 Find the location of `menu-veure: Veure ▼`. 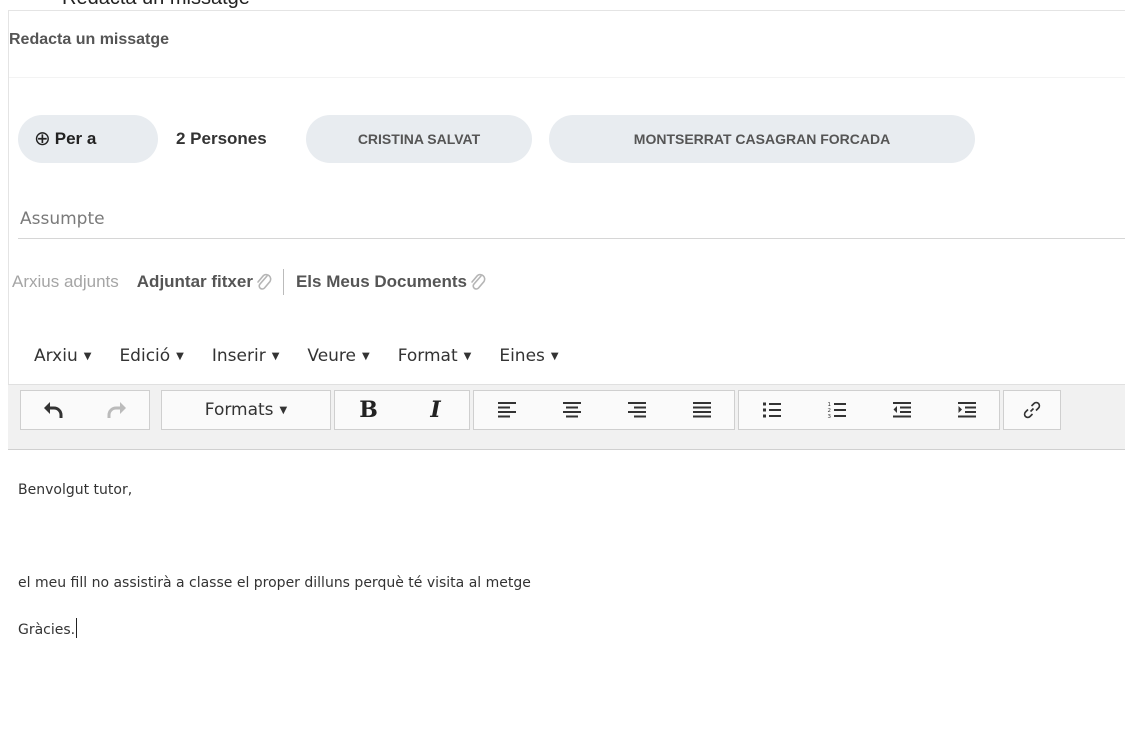

menu-veure: Veure ▼ is located at coordinates (338, 356).